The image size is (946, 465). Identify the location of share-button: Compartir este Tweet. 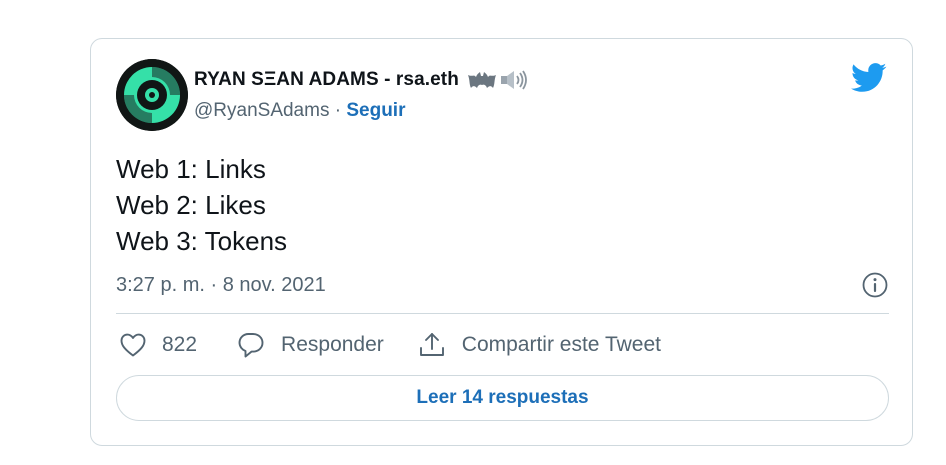
(539, 345).